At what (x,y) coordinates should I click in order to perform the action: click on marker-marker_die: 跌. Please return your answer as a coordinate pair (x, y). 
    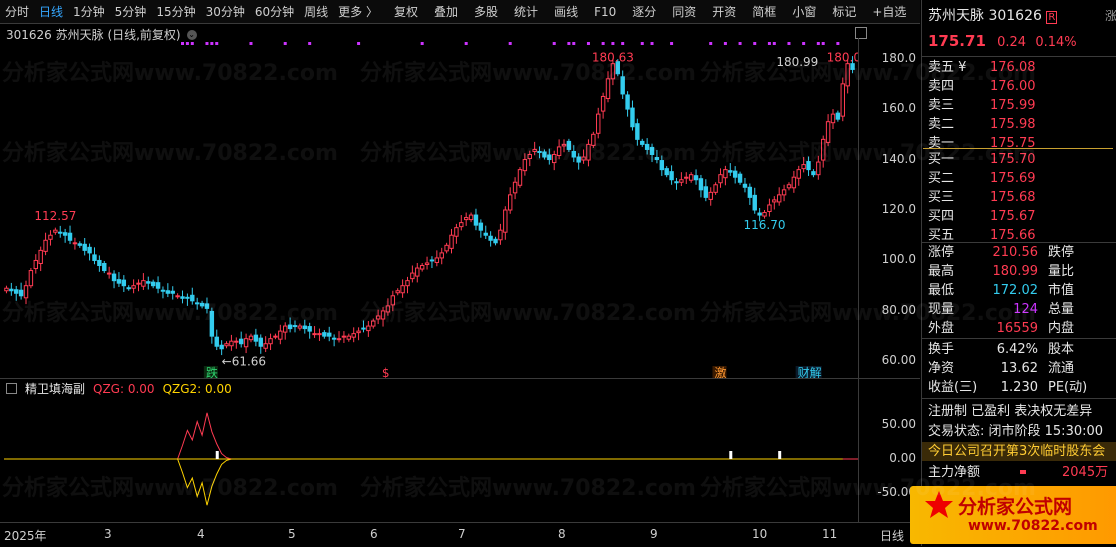
    Looking at the image, I should click on (212, 371).